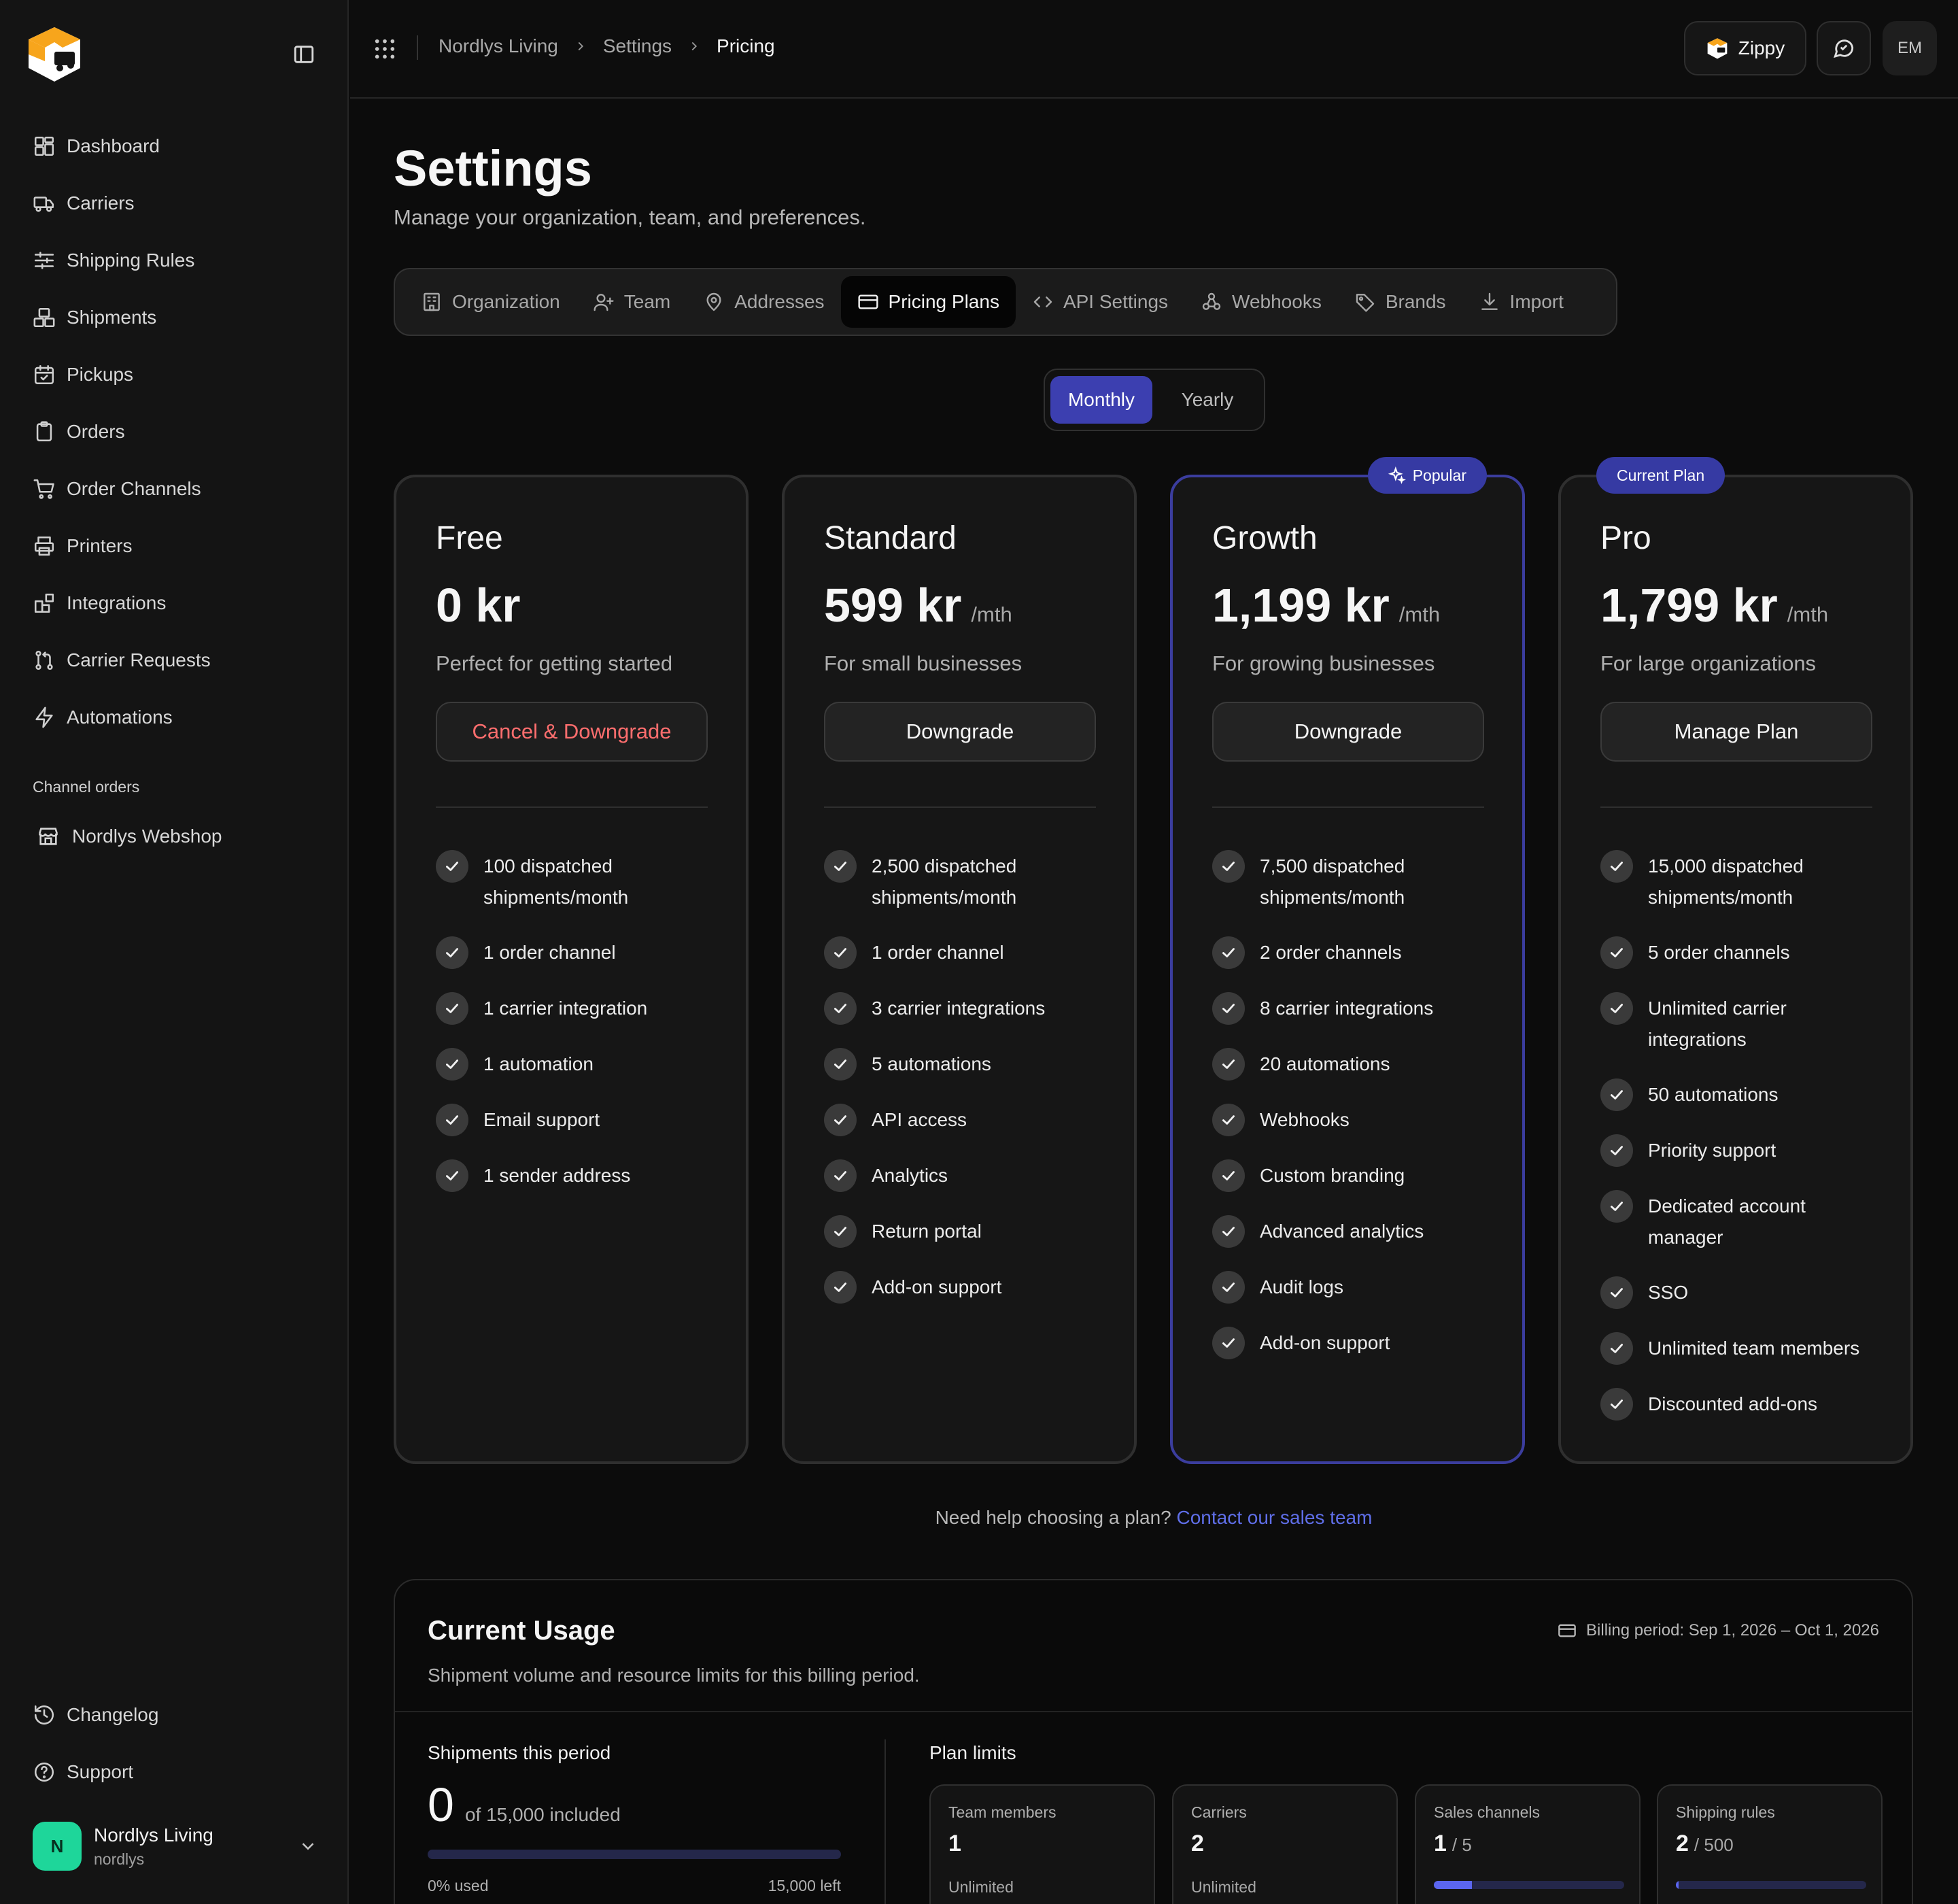 This screenshot has height=1904, width=1958. I want to click on plan-cancel-downgrade-button: Cancel & Downgrade, so click(572, 732).